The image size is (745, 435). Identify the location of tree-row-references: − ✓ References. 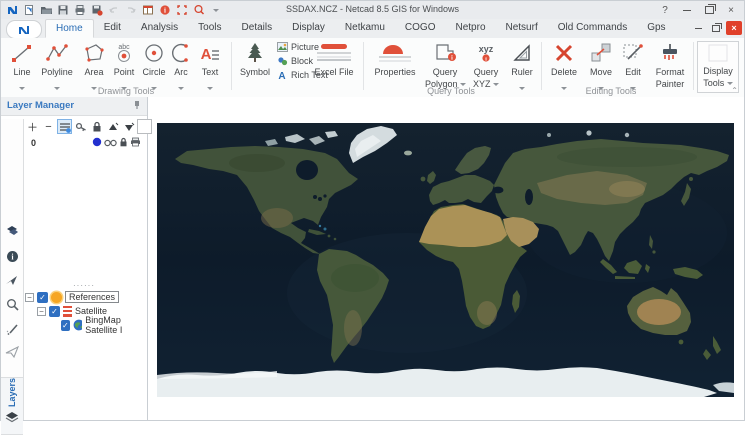
(85, 297).